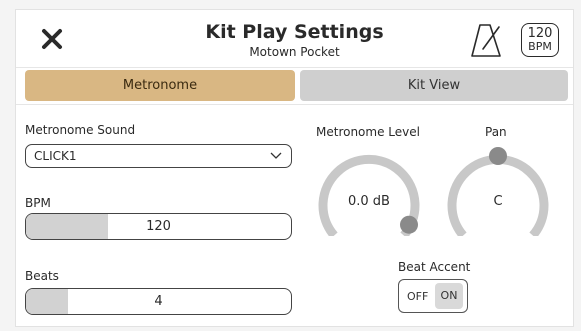 The width and height of the screenshot is (581, 331). Describe the element at coordinates (158, 156) in the screenshot. I see `metronome-sound-select: CLICK1` at that location.